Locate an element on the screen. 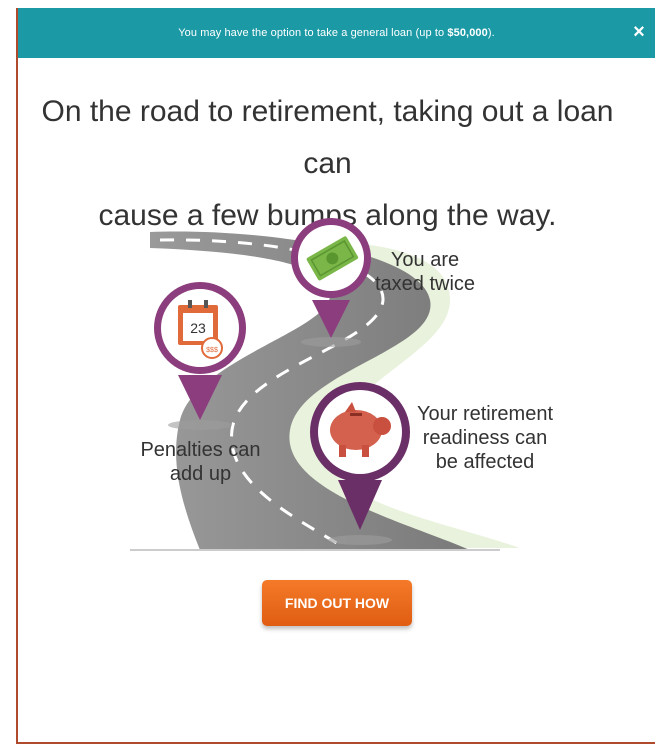 The height and width of the screenshot is (746, 655). caption-line: be affected is located at coordinates (485, 462).